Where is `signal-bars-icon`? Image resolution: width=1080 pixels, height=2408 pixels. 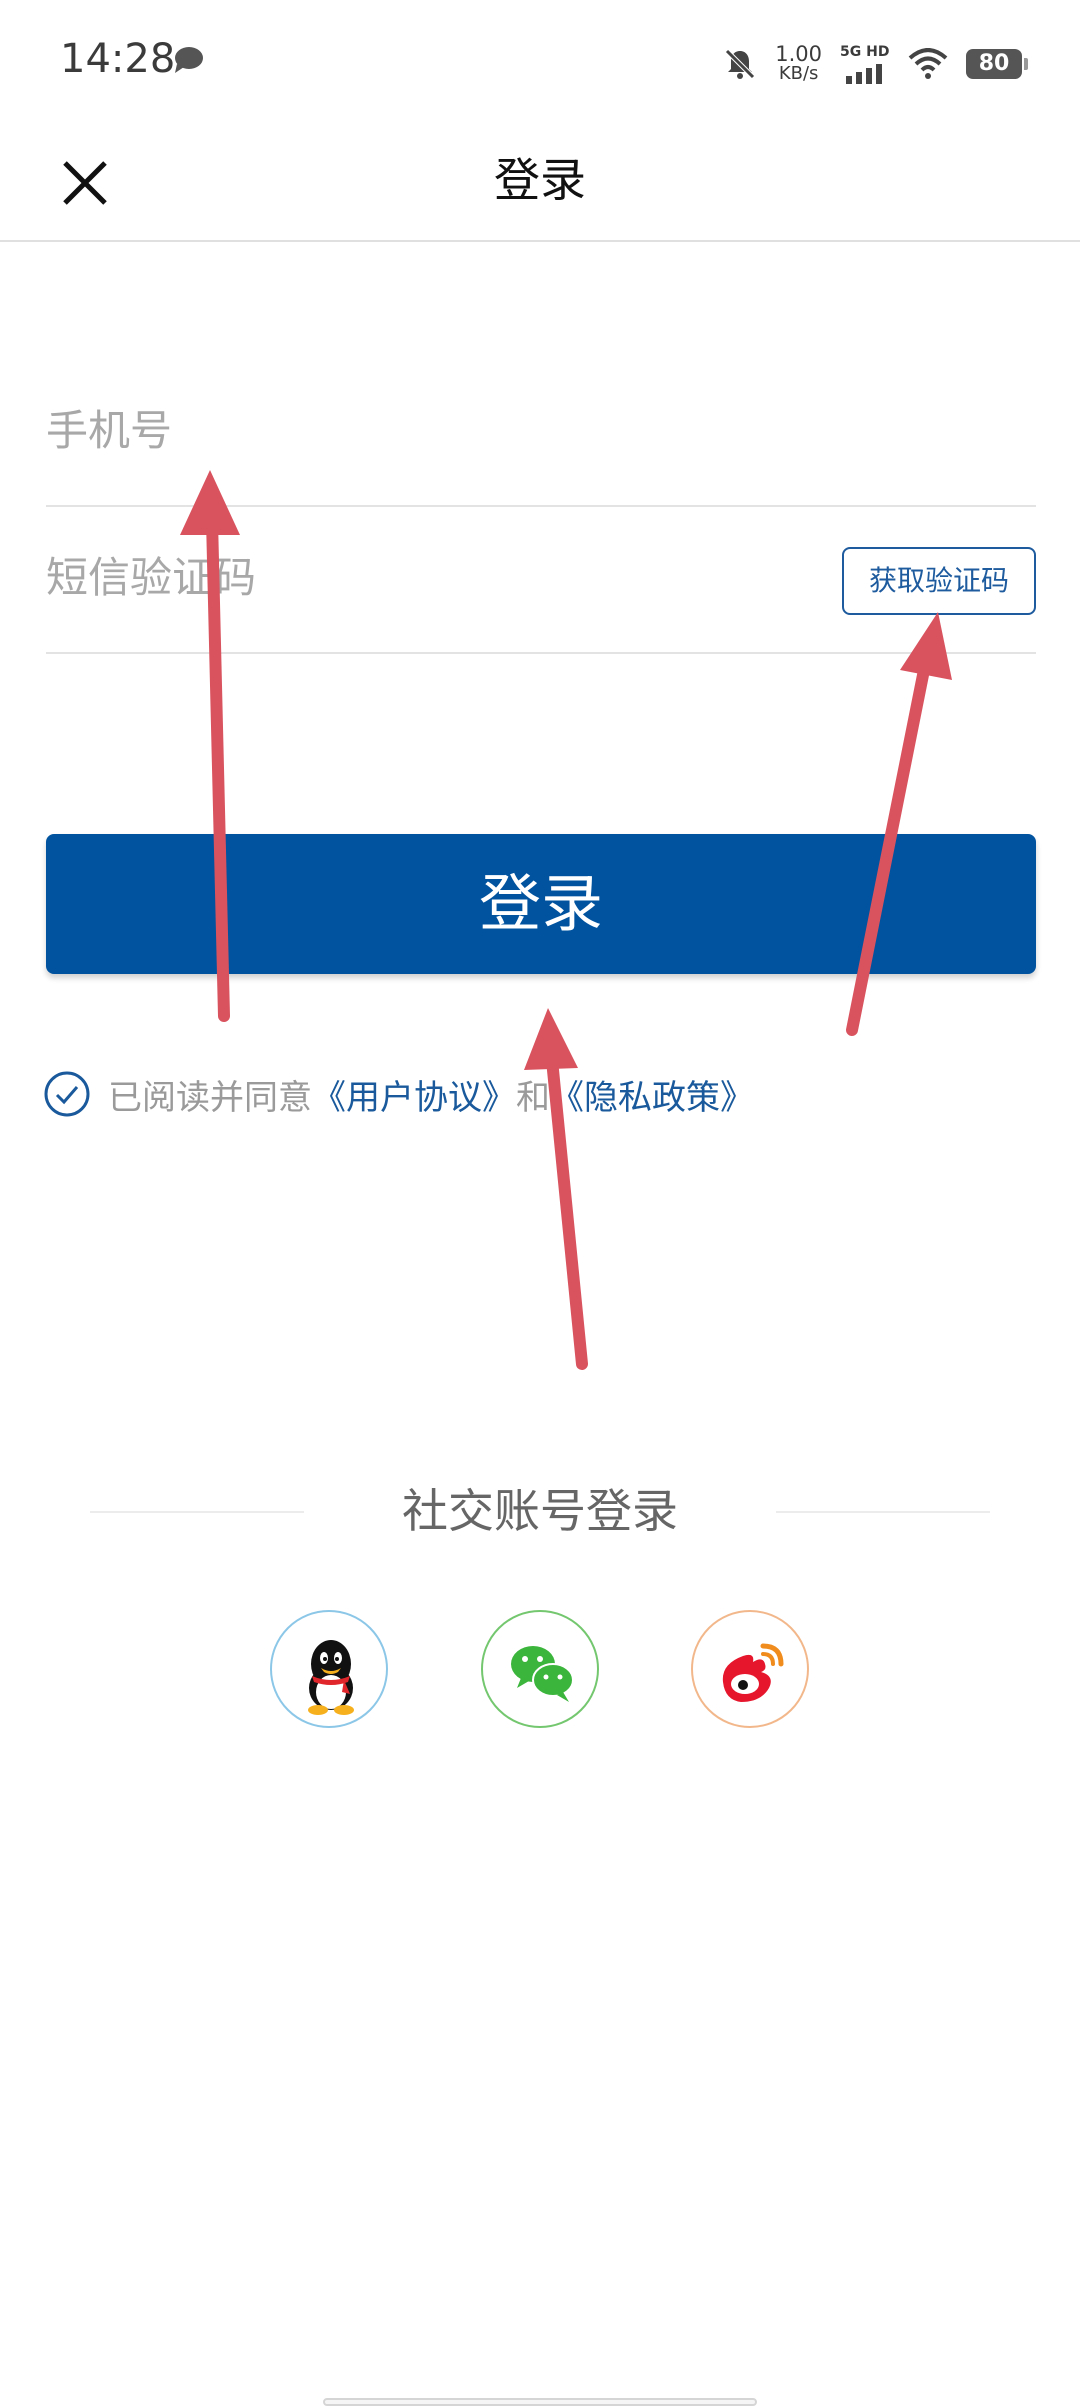 signal-bars-icon is located at coordinates (864, 74).